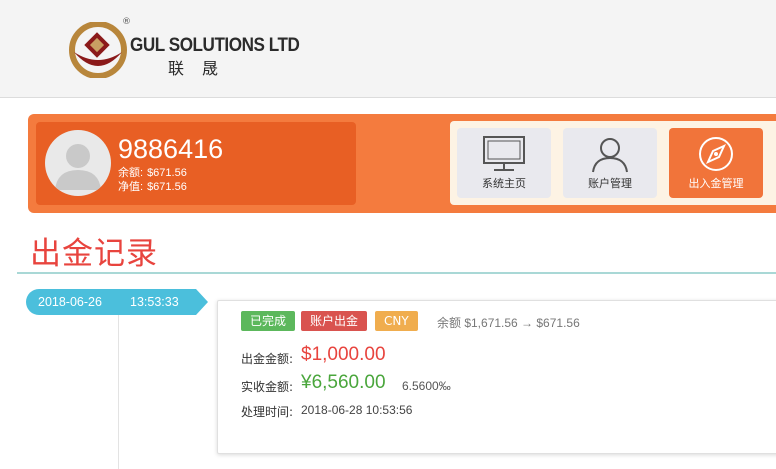  Describe the element at coordinates (154, 302) in the screenshot. I see `record-time: 13:53:33` at that location.